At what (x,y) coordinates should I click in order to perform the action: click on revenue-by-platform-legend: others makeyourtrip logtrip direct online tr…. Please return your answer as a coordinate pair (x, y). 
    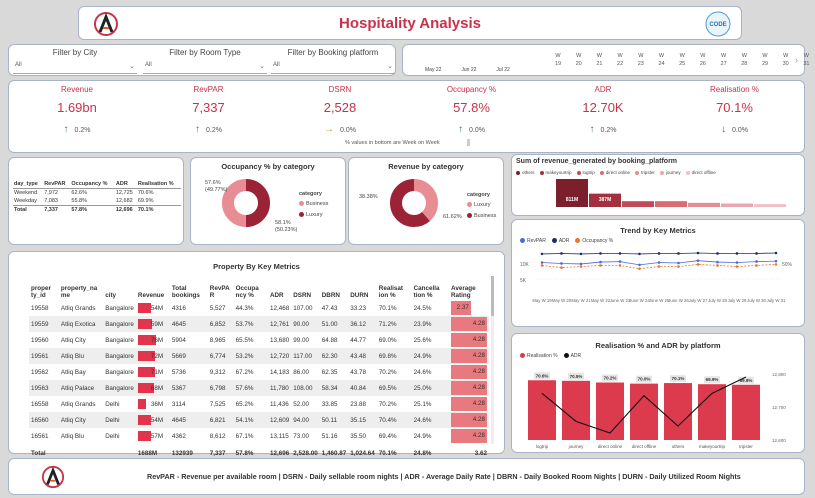
    Looking at the image, I should click on (618, 172).